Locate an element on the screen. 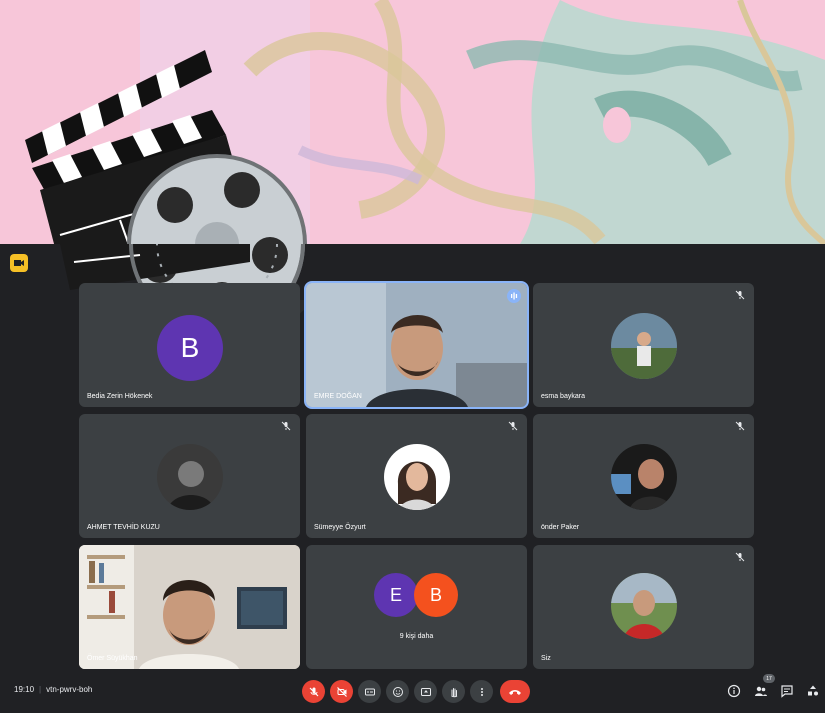  reactions-button is located at coordinates (397, 691).